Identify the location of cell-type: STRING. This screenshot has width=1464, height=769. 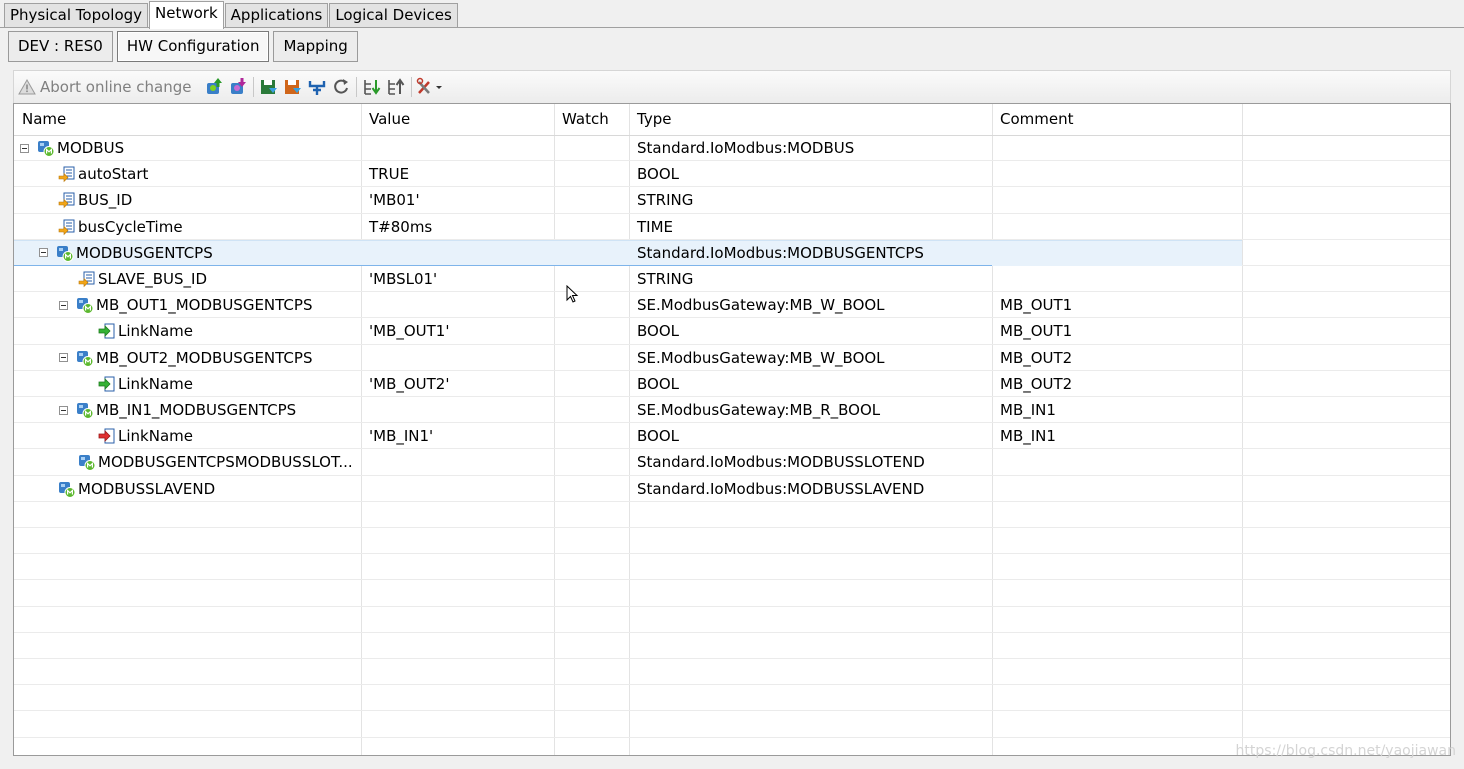
(665, 279).